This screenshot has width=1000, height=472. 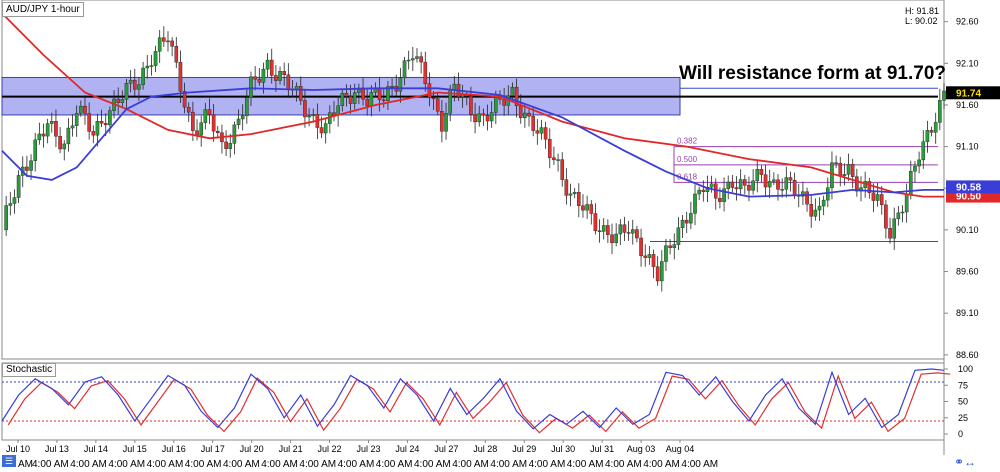 I want to click on stochastic-label: Stochastic, so click(x=29, y=370).